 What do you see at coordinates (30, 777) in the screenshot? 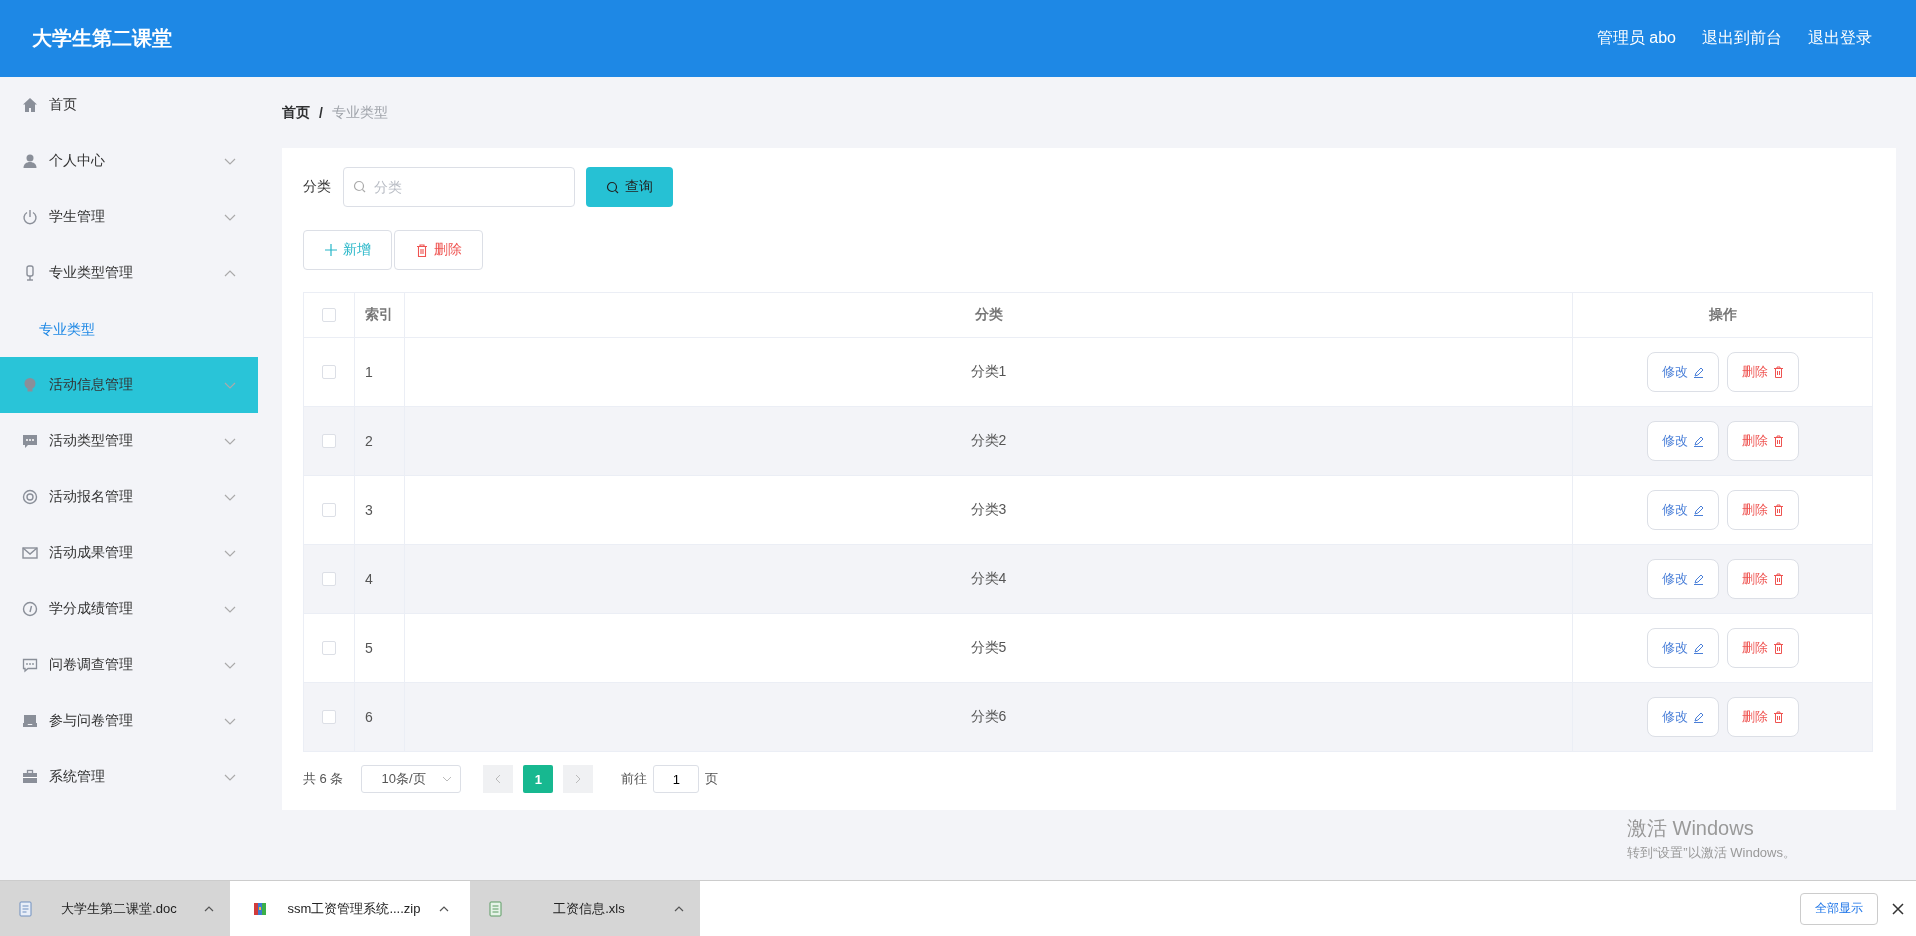
I see `briefcase-icon` at bounding box center [30, 777].